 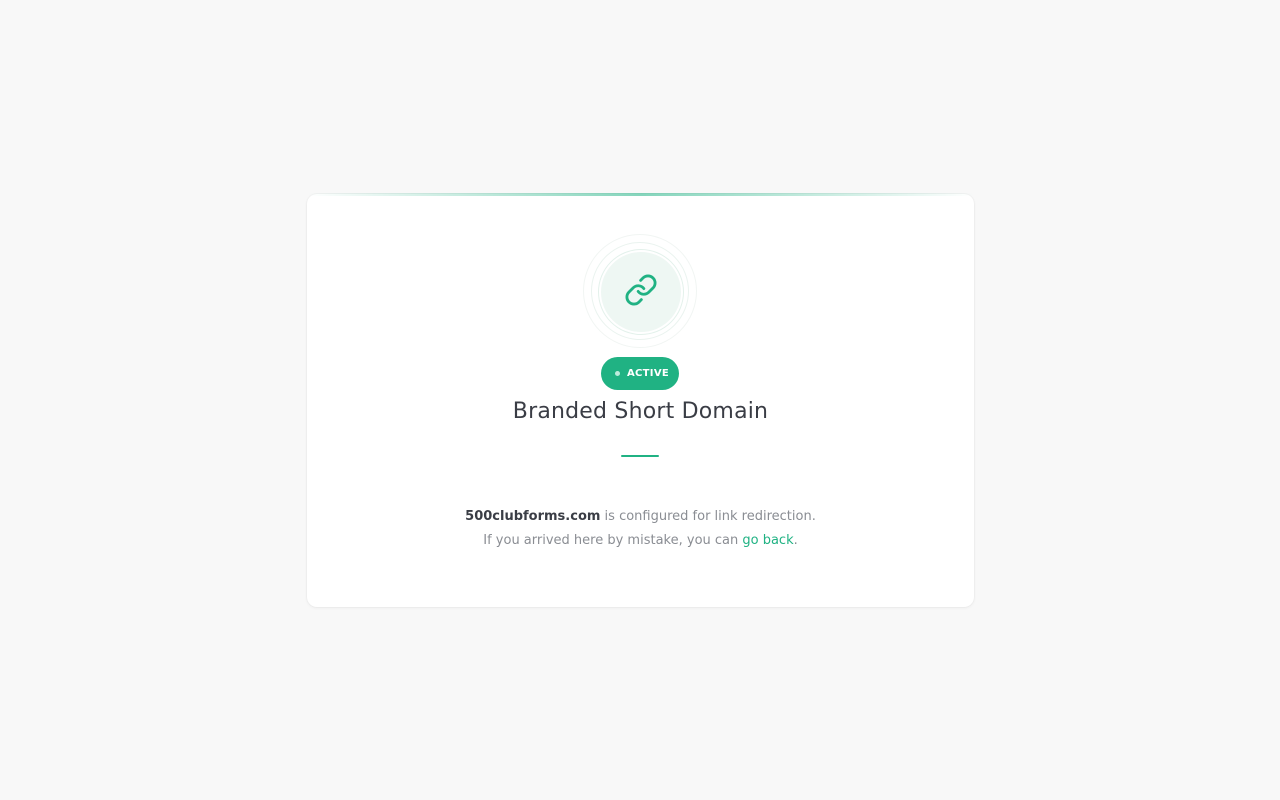 I want to click on link-icon, so click(x=641, y=292).